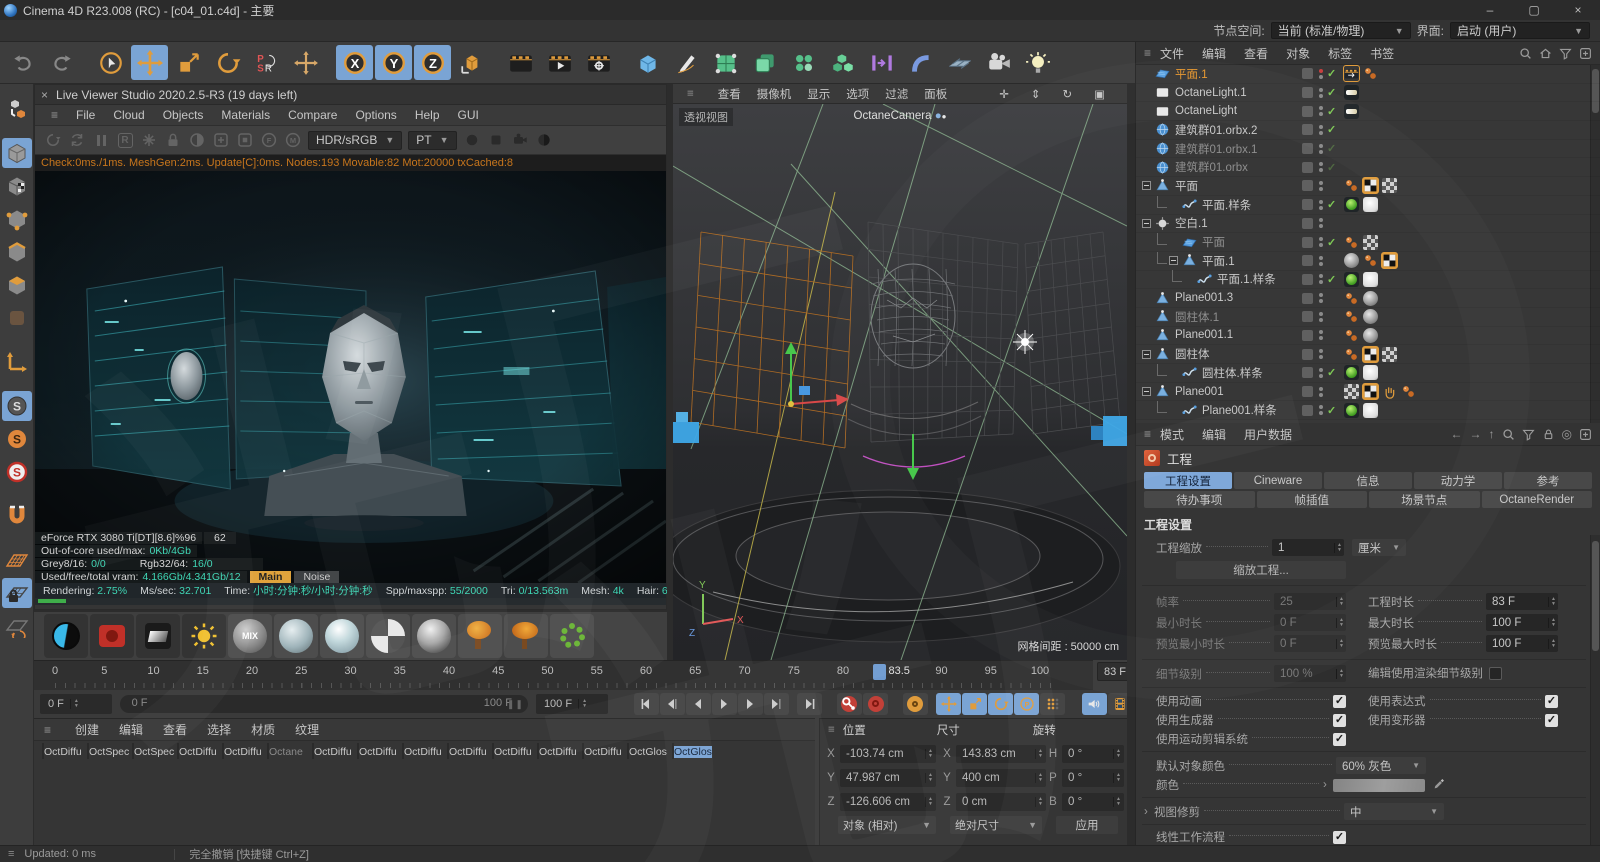 The width and height of the screenshot is (1600, 862). I want to click on object-row: Plane001.样条 ✓, so click(1368, 411).